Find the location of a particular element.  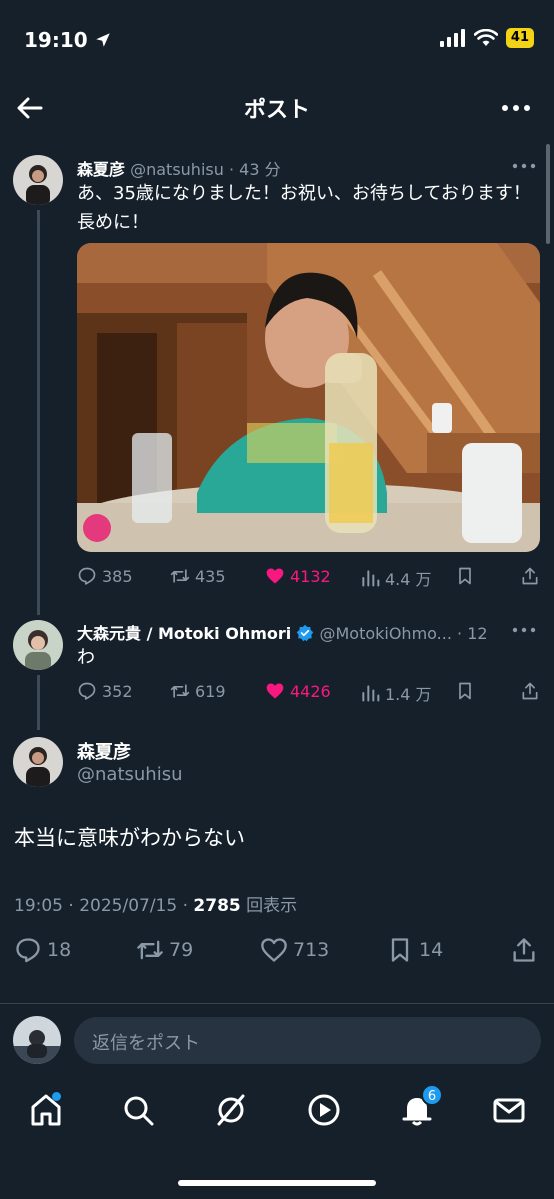

reply-input: 返信をポスト is located at coordinates (307, 1040).